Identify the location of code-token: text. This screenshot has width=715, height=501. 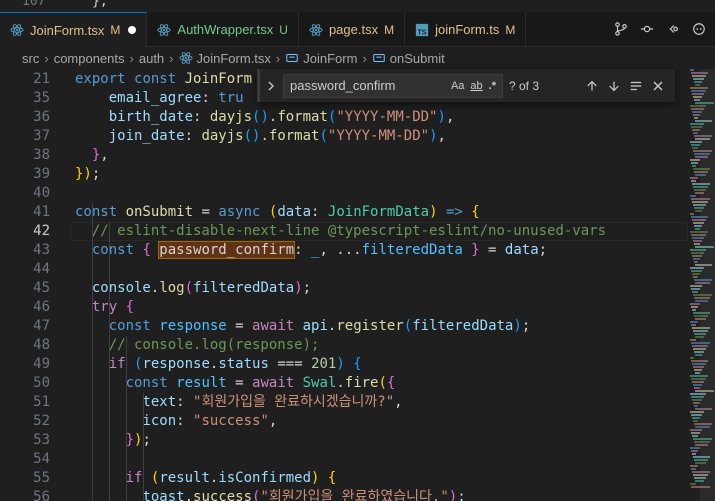
(159, 402).